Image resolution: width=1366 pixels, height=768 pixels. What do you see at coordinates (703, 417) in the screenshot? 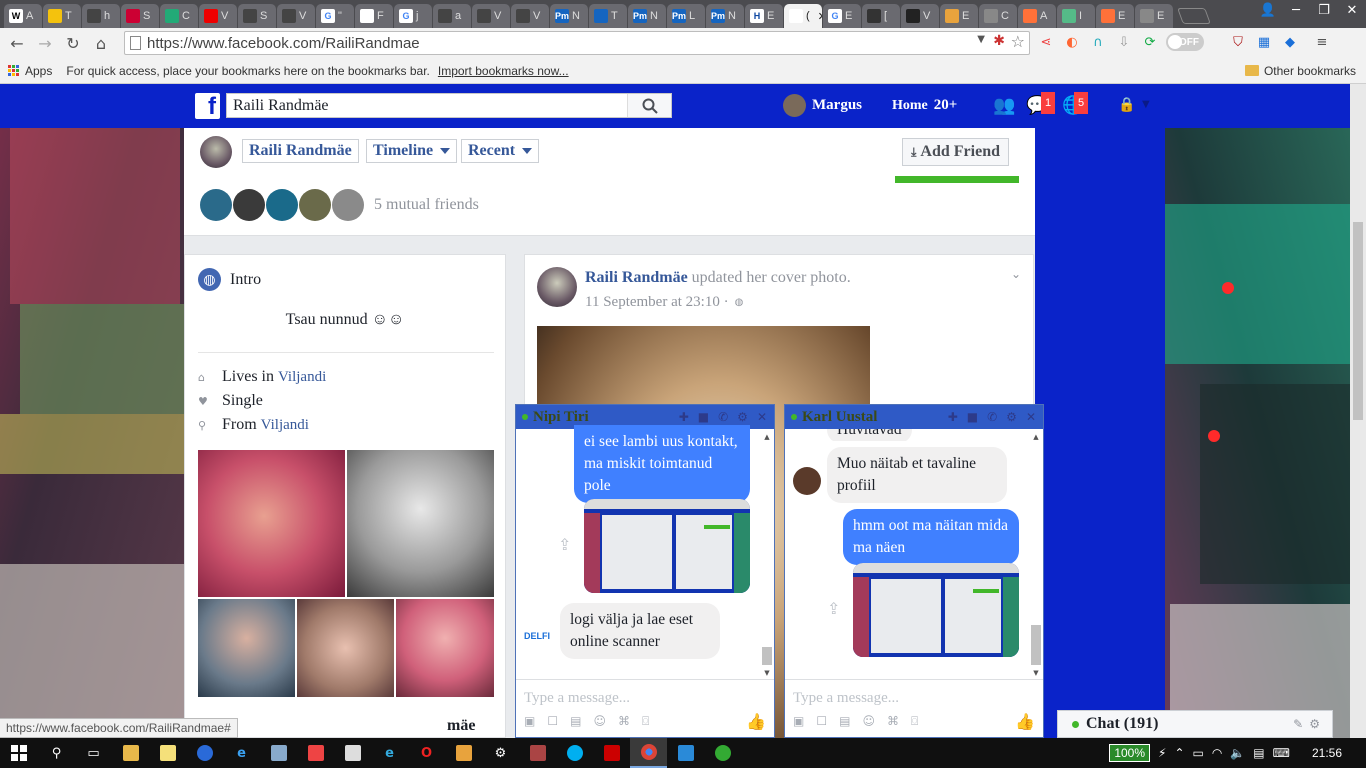
I see `video-icon: ■` at bounding box center [703, 417].